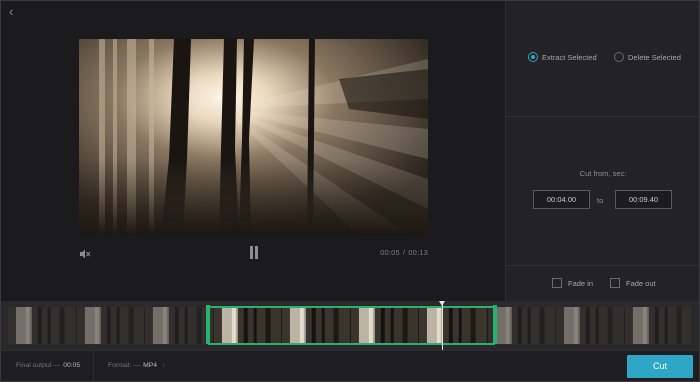 The image size is (700, 382). Describe the element at coordinates (350, 366) in the screenshot. I see `footer-bar: Final output —00:05 Format: — MP4 ↕ Cut` at that location.